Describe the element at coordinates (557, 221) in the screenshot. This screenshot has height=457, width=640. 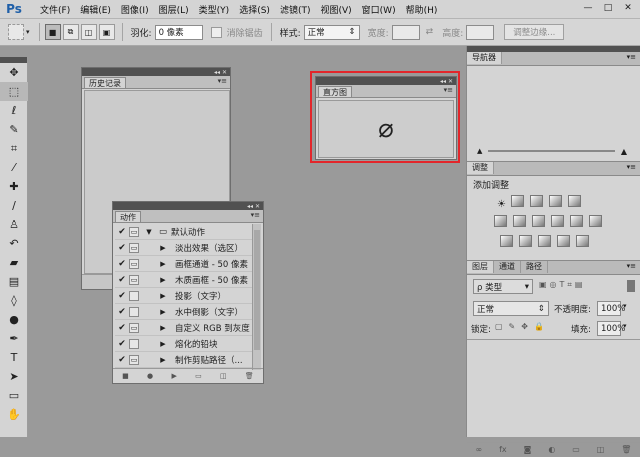
I see `photo-filter-icon` at that location.